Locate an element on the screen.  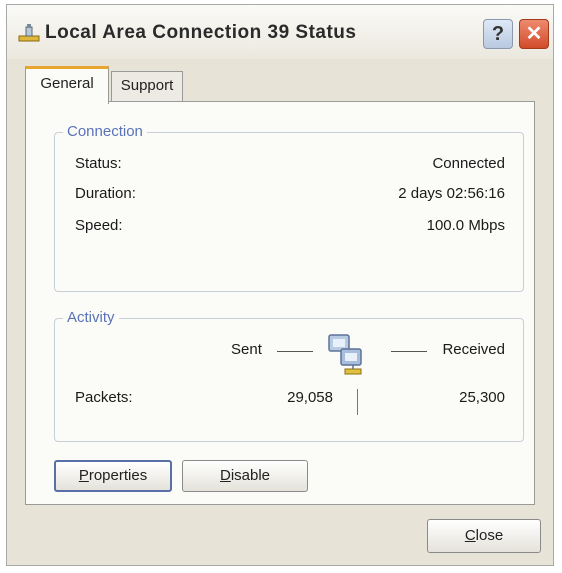
window-title: Local Area Connection 39 Status is located at coordinates (201, 32).